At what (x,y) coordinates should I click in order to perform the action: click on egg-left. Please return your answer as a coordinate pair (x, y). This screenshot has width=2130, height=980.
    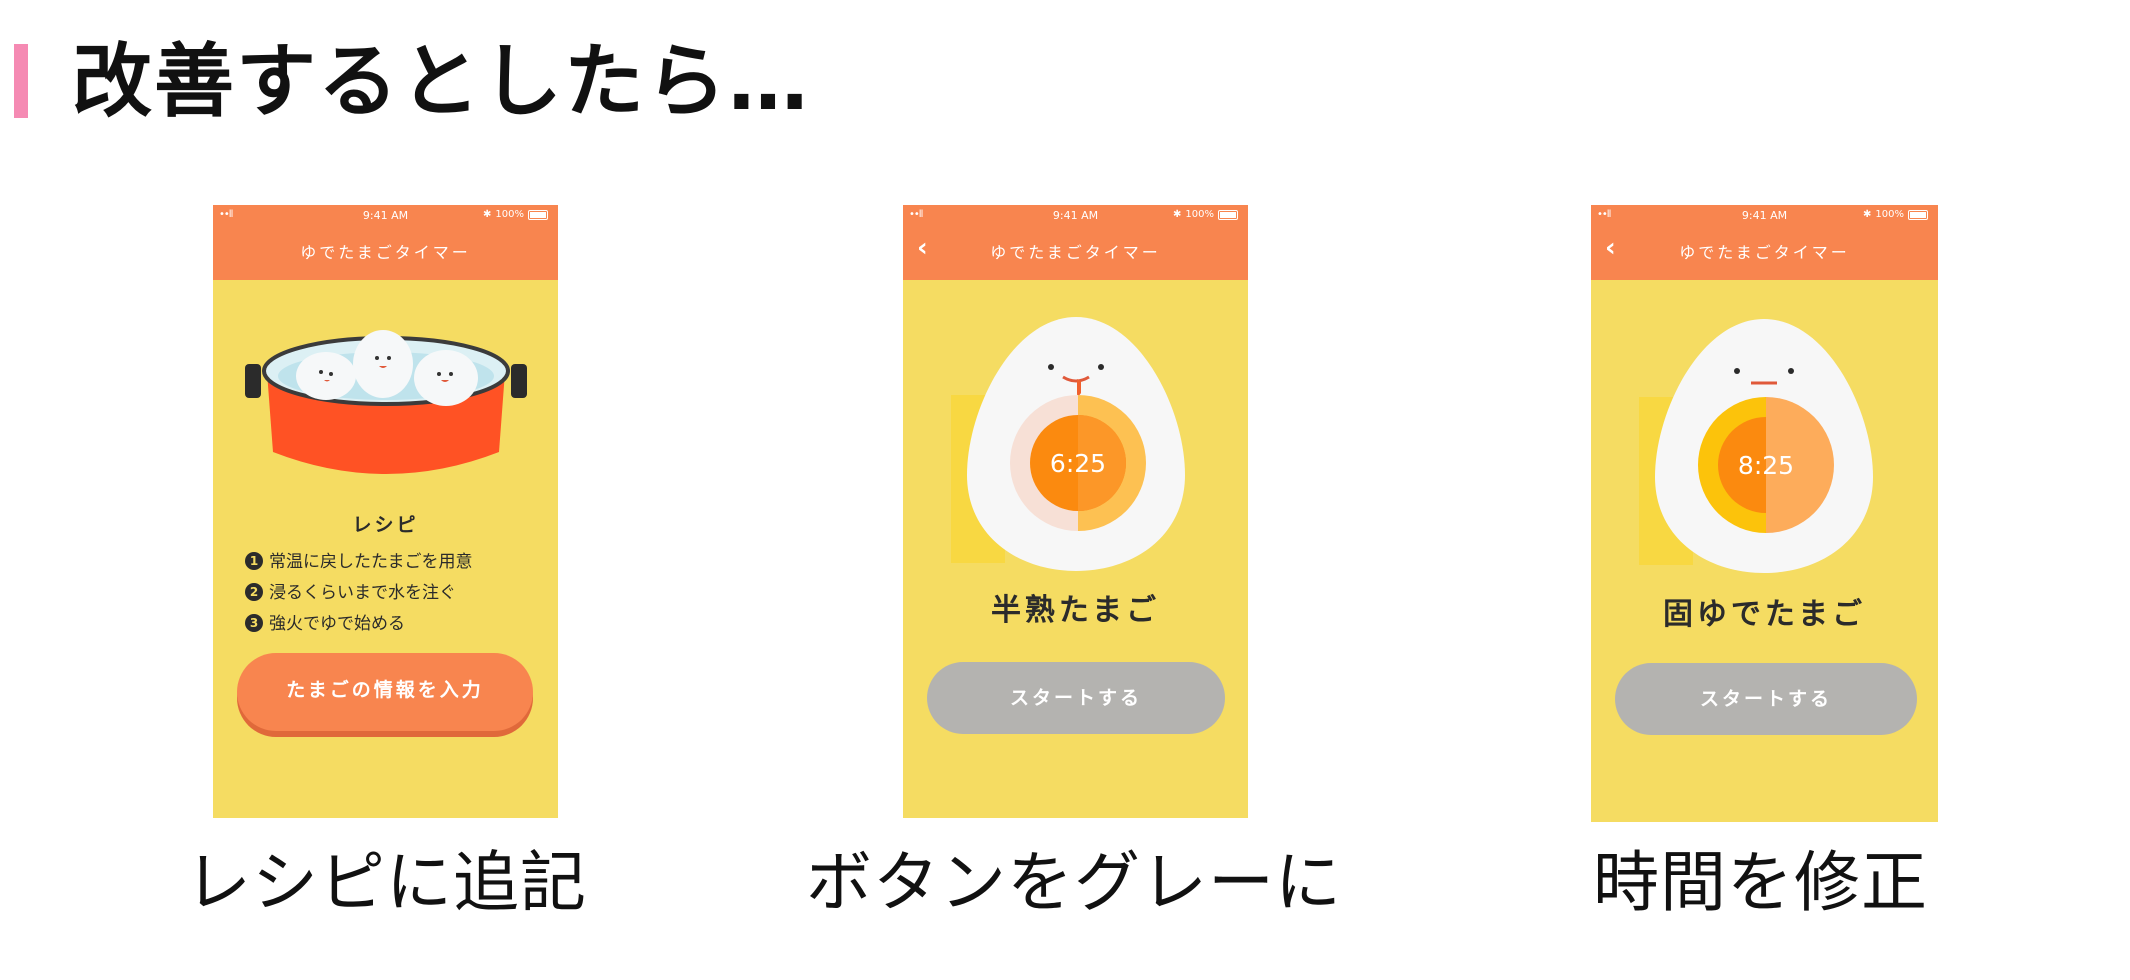
    Looking at the image, I should click on (326, 376).